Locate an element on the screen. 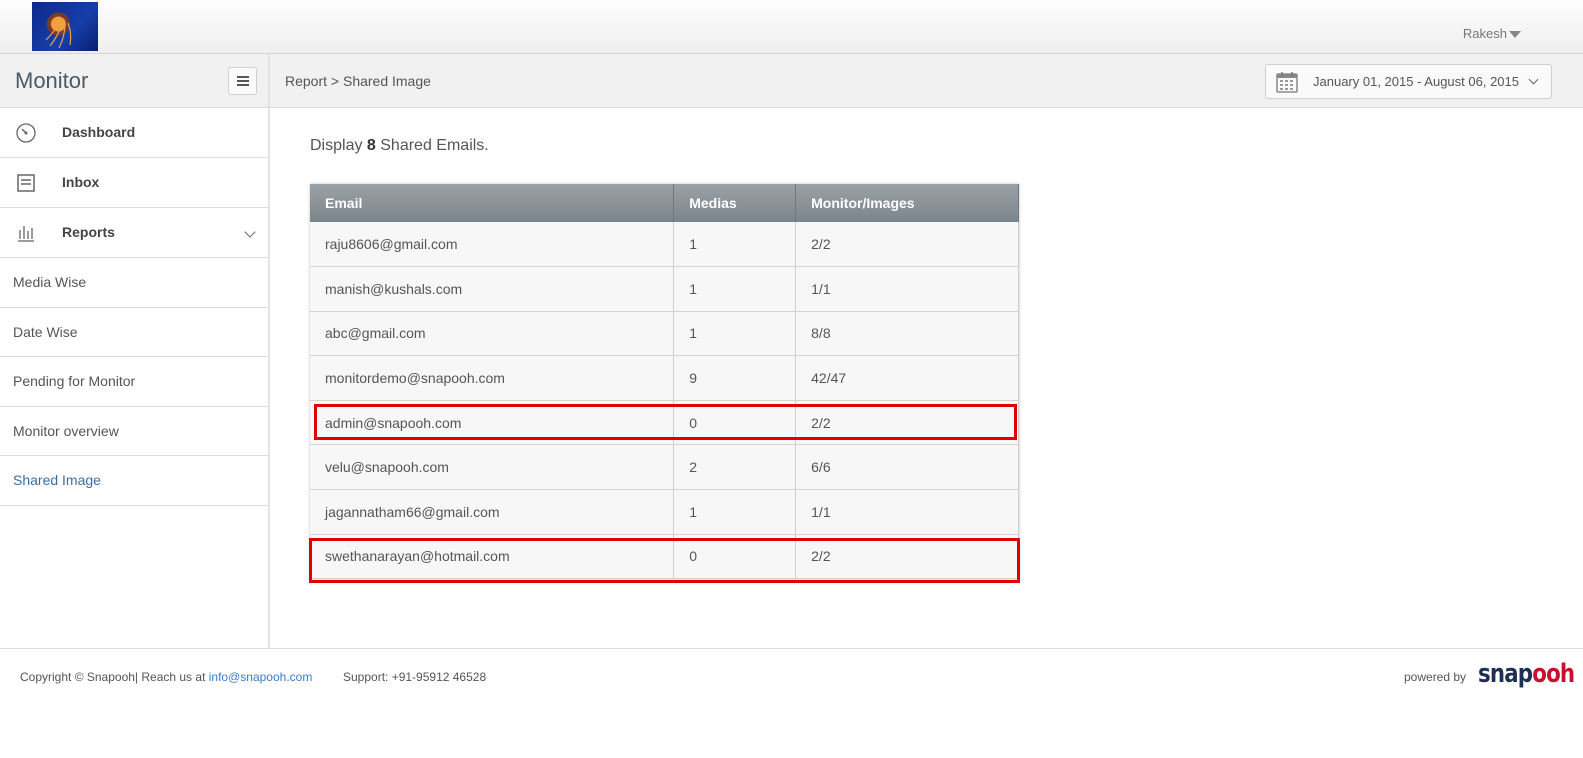 This screenshot has height=758, width=1583. column-header-medias: Medias is located at coordinates (735, 203).